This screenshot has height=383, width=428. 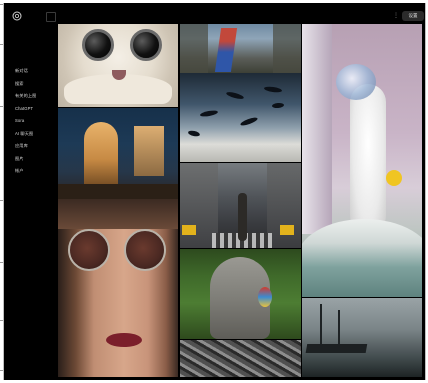 I want to click on dolphins-sky-image, so click(x=240, y=117).